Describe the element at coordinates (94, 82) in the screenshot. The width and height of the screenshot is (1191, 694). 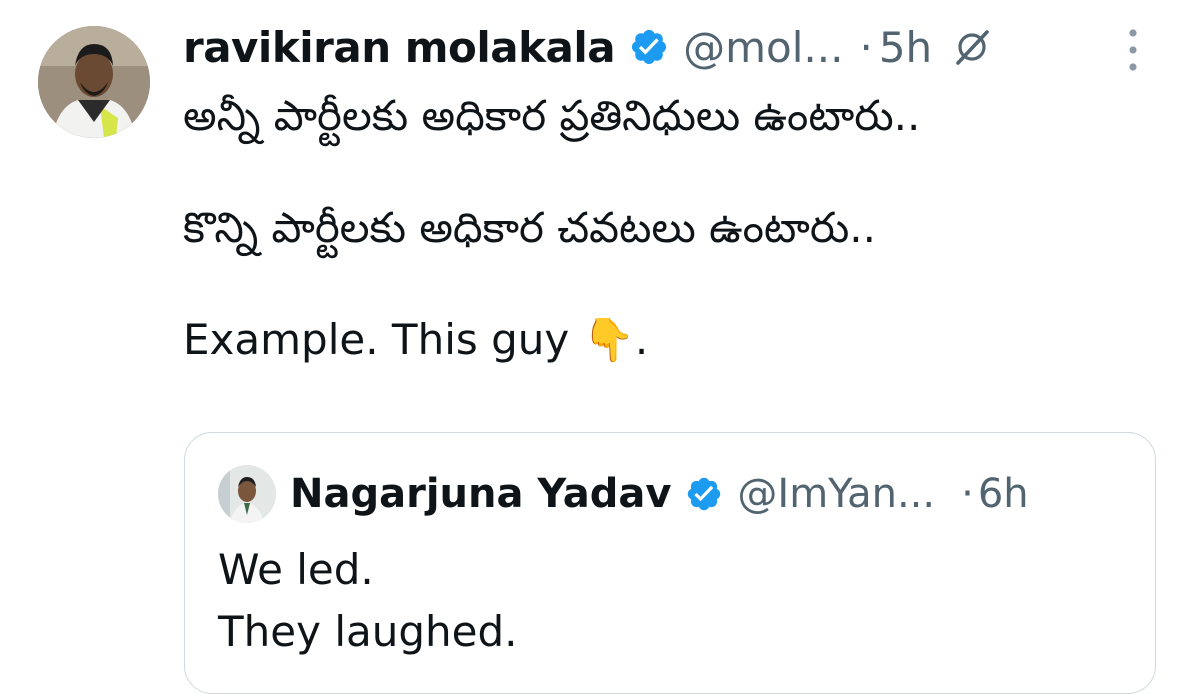
I see `avatar` at that location.